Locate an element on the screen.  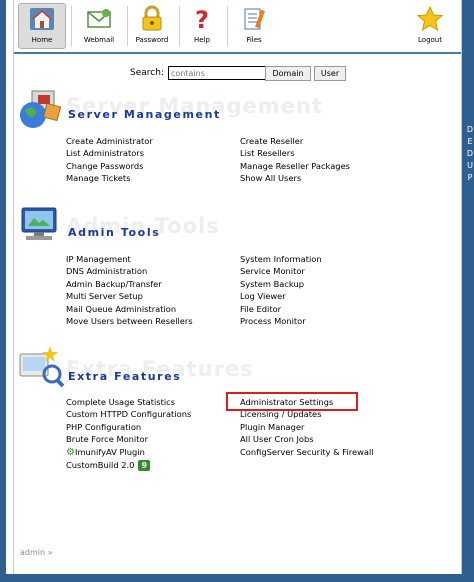
side-letters: D E D U P is located at coordinates (470, 154).